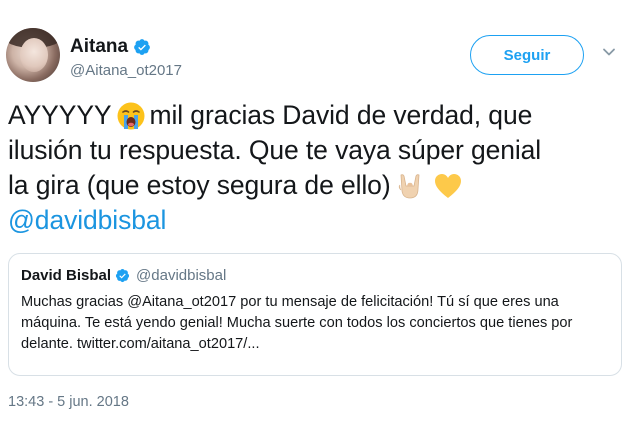 Image resolution: width=624 pixels, height=424 pixels. Describe the element at coordinates (199, 185) in the screenshot. I see `tweet-line-3-text: la gira (que estoy segura de ello)` at that location.